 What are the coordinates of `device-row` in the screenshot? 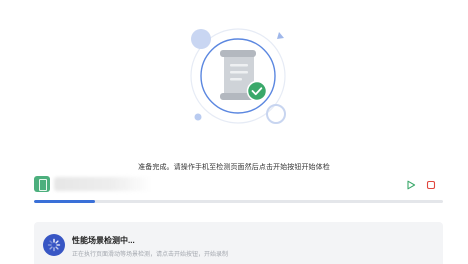 It's located at (239, 184).